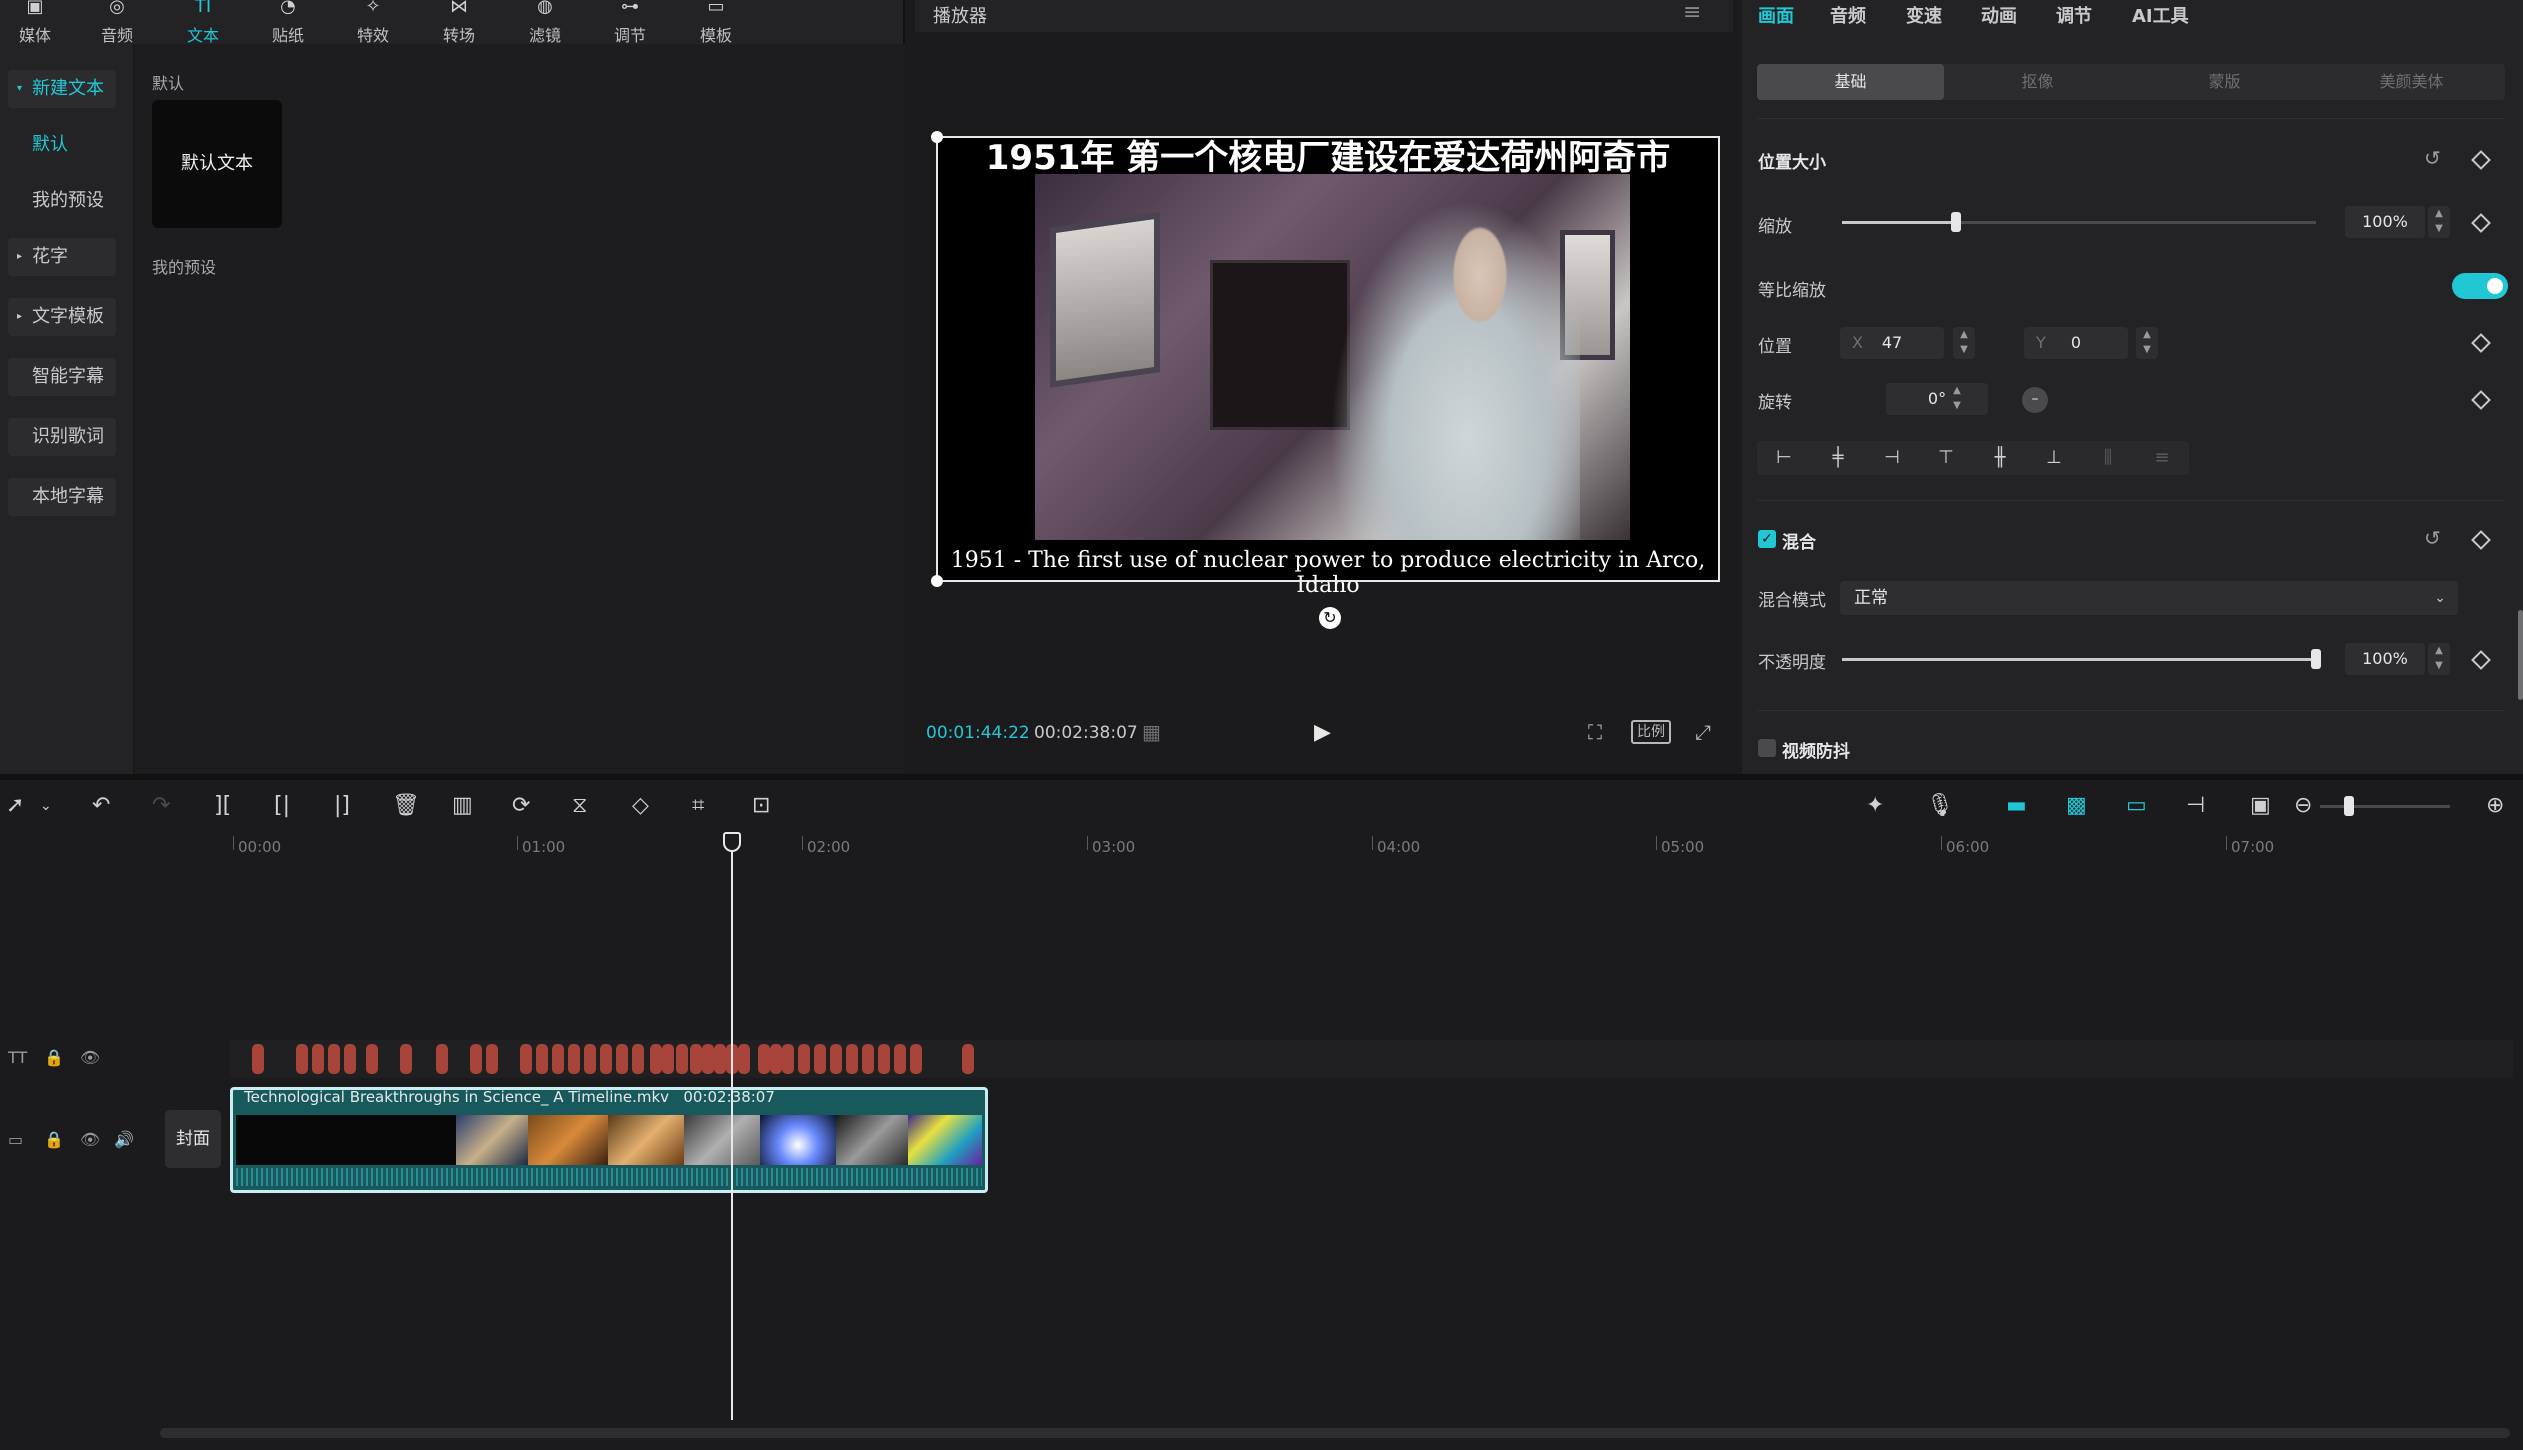 The height and width of the screenshot is (1450, 2523). I want to click on zoom-in-icon: ⊕, so click(2495, 806).